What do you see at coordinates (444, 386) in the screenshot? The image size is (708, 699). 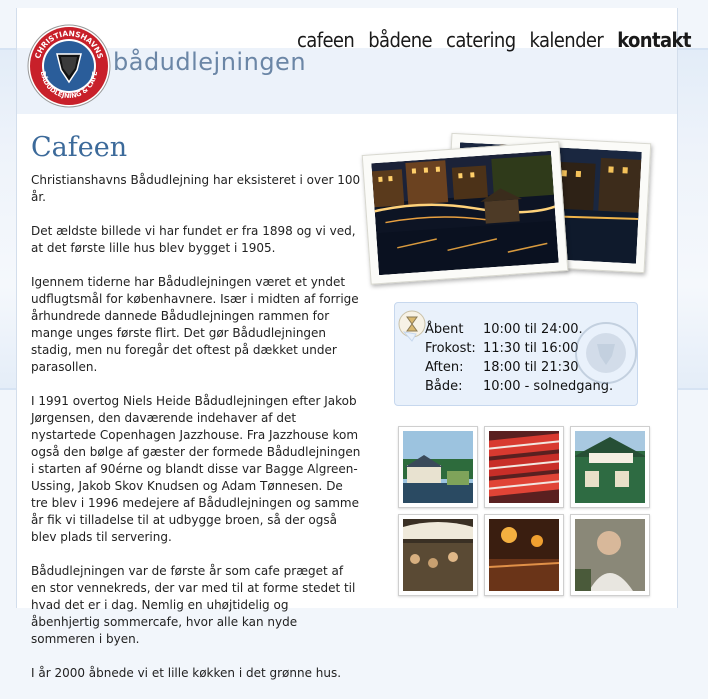 I see `hours-label: Både:` at bounding box center [444, 386].